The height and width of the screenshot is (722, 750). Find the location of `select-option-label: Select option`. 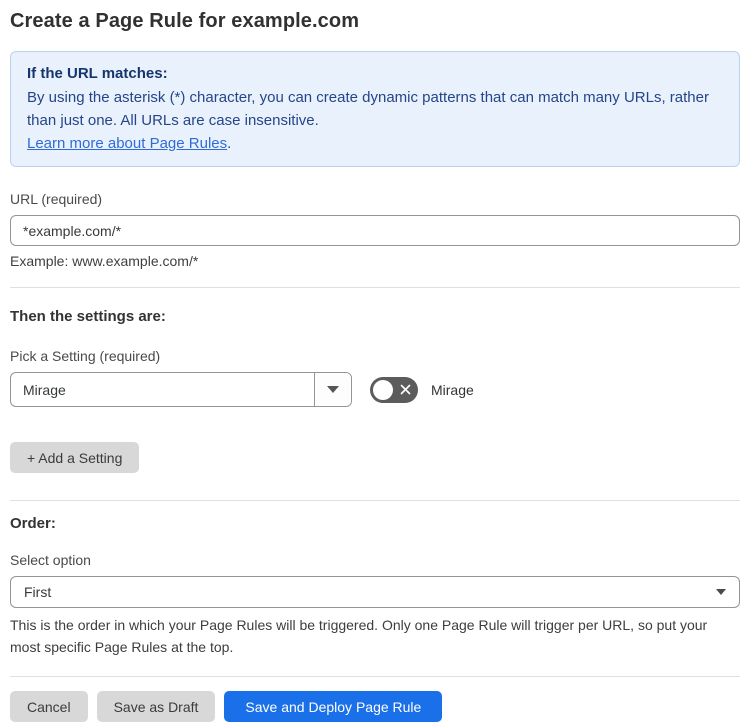

select-option-label: Select option is located at coordinates (50, 560).